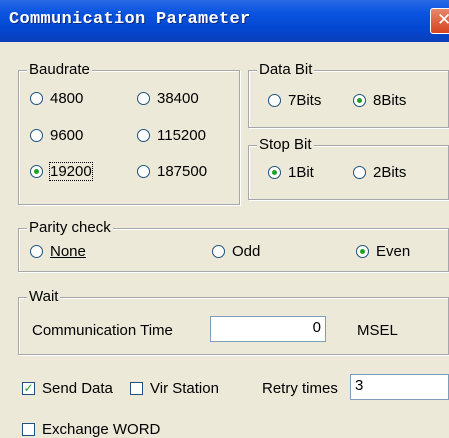 Image resolution: width=449 pixels, height=438 pixels. What do you see at coordinates (399, 387) in the screenshot?
I see `retry-times-input: 3` at bounding box center [399, 387].